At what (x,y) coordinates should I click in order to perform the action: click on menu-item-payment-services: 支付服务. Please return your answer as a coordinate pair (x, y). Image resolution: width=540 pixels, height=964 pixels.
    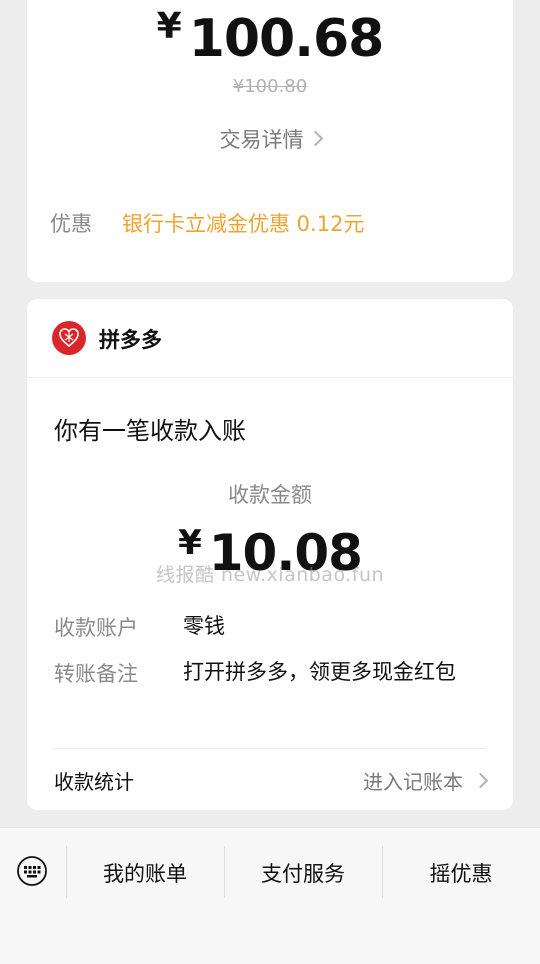
    Looking at the image, I should click on (303, 873).